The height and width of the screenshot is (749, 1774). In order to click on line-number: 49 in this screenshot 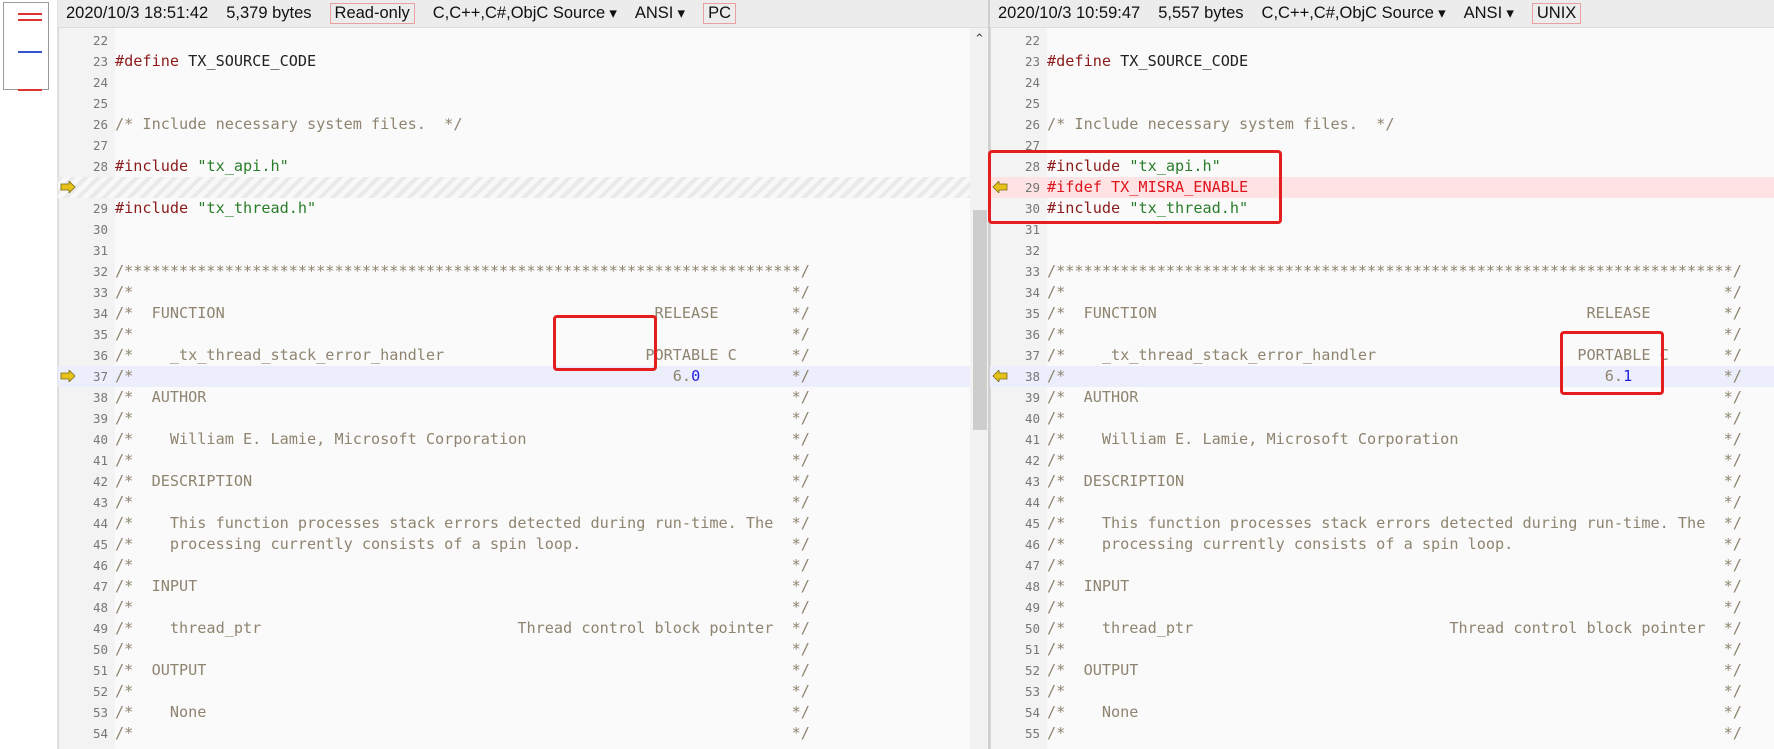, I will do `click(1032, 607)`.